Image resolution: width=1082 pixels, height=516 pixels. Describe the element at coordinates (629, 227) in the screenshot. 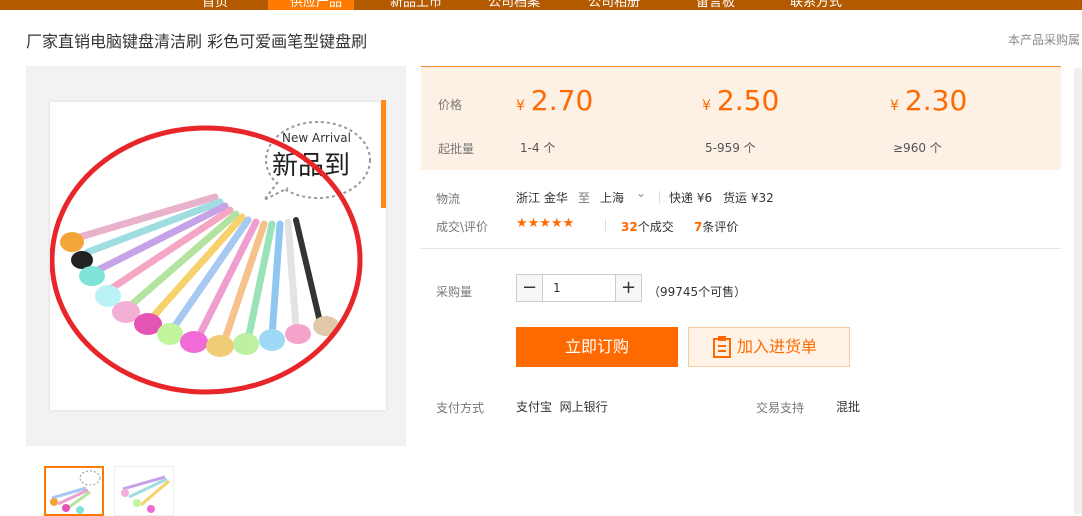

I see `deal-count: 32` at that location.